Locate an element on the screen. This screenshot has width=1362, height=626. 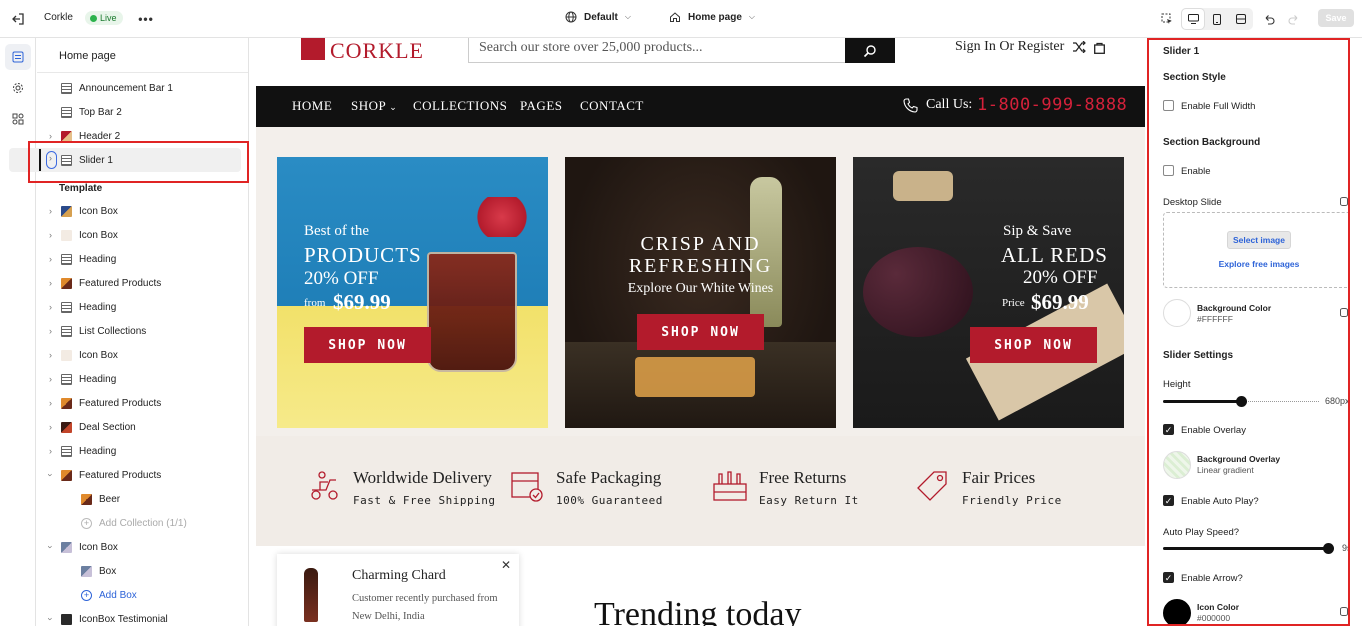
compare-icon is located at coordinates (1079, 48).